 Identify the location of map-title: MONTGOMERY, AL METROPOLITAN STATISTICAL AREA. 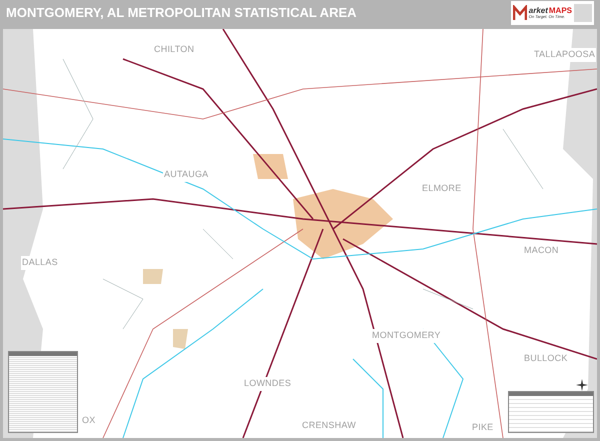
(181, 13).